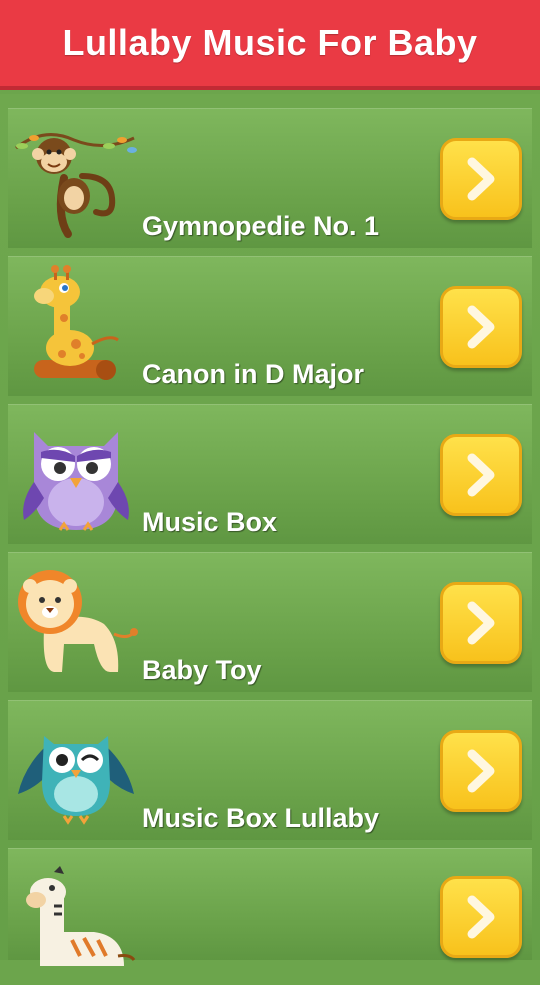 Image resolution: width=540 pixels, height=985 pixels. I want to click on app-title: Lullaby Music For Baby, so click(270, 42).